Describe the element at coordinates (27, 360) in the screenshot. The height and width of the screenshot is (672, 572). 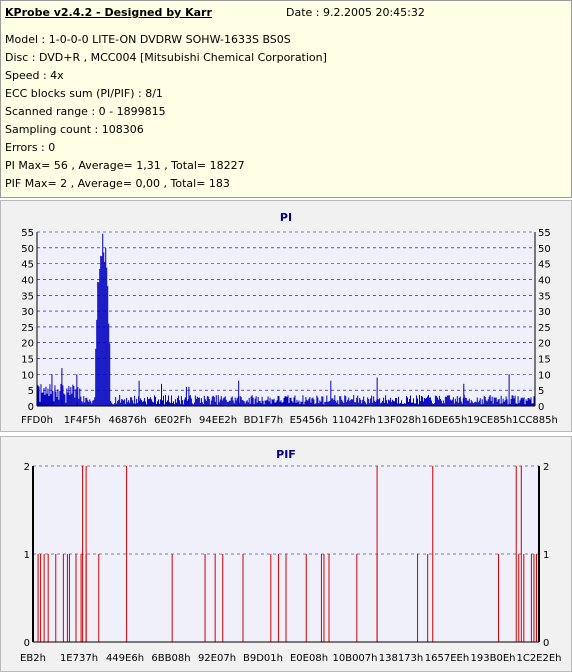
I see `pi-ytick-left: 15` at that location.